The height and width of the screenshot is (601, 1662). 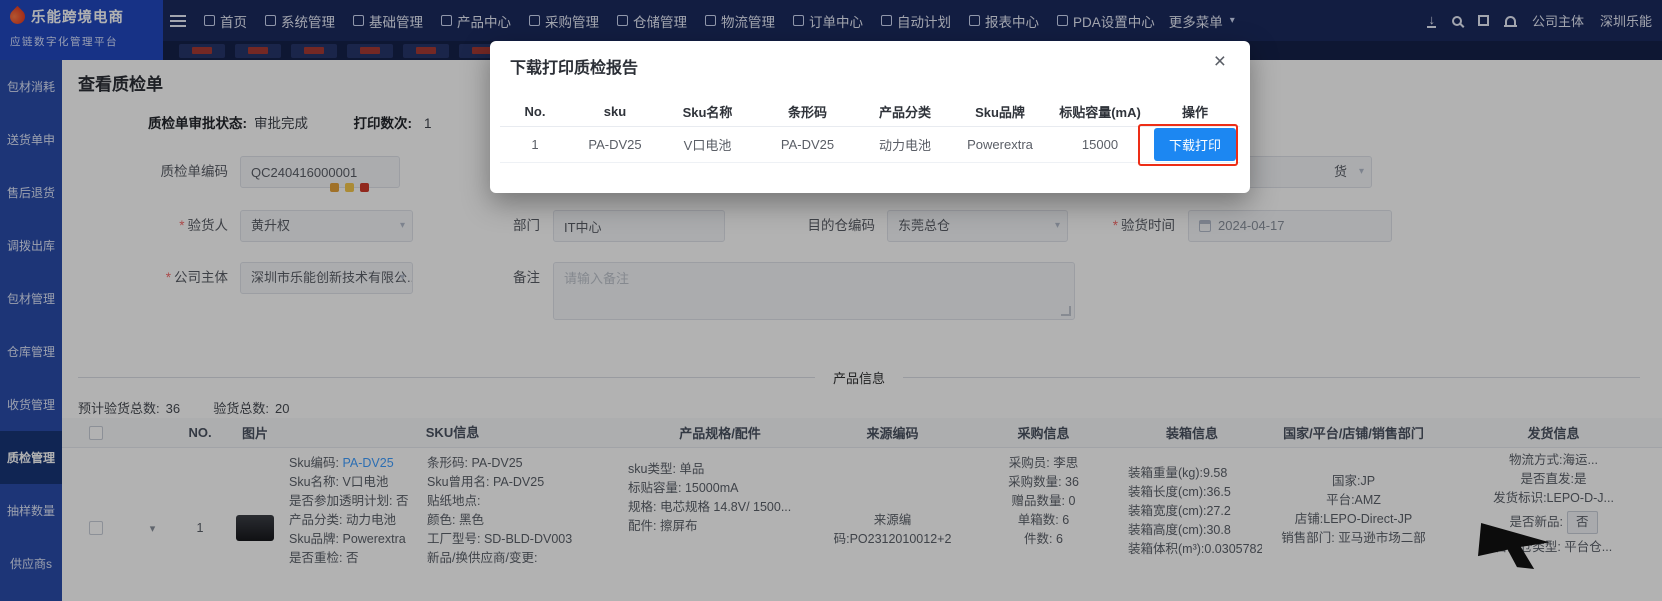 What do you see at coordinates (1000, 144) in the screenshot?
I see `modal-cell-brand: Powerextra` at bounding box center [1000, 144].